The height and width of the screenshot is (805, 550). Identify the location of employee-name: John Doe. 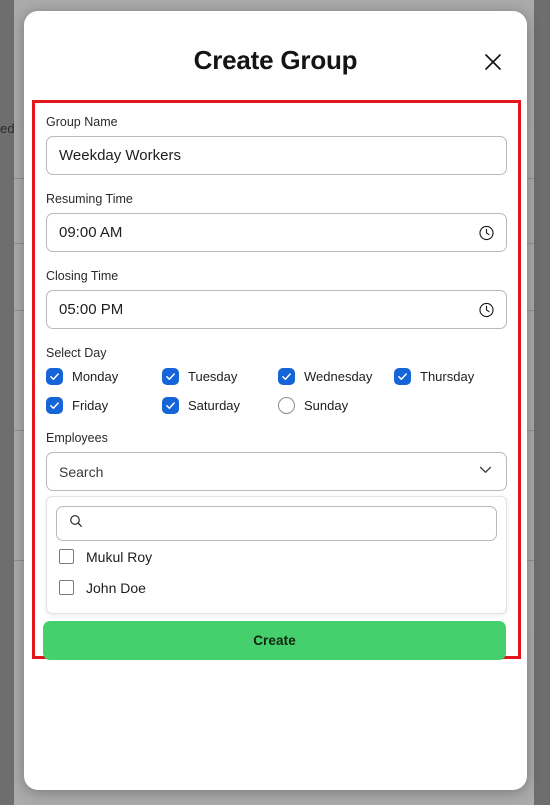
(116, 587).